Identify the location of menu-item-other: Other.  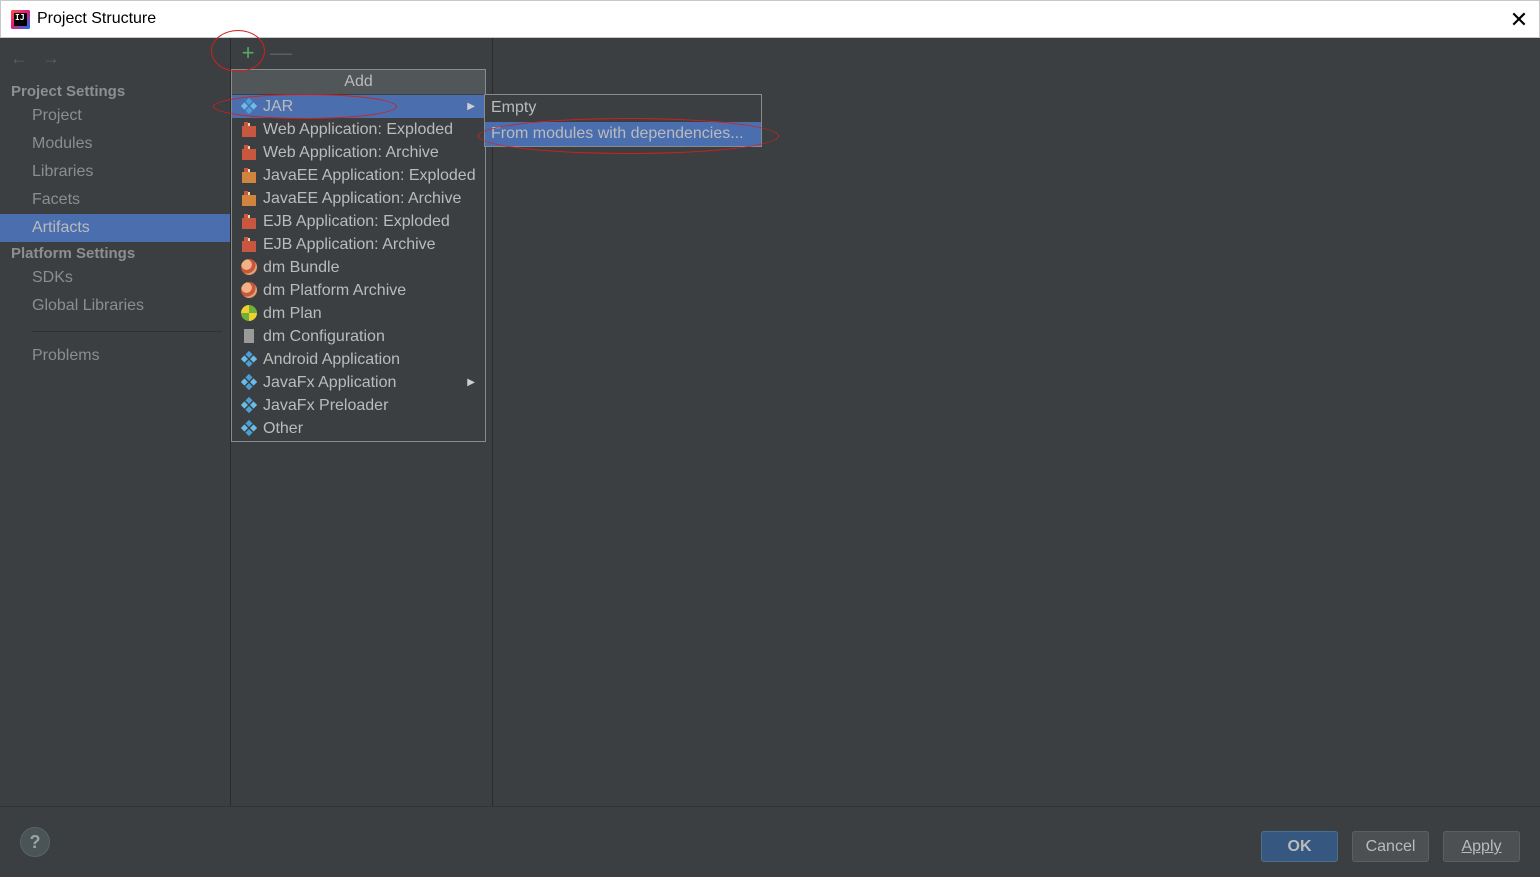
(358, 428).